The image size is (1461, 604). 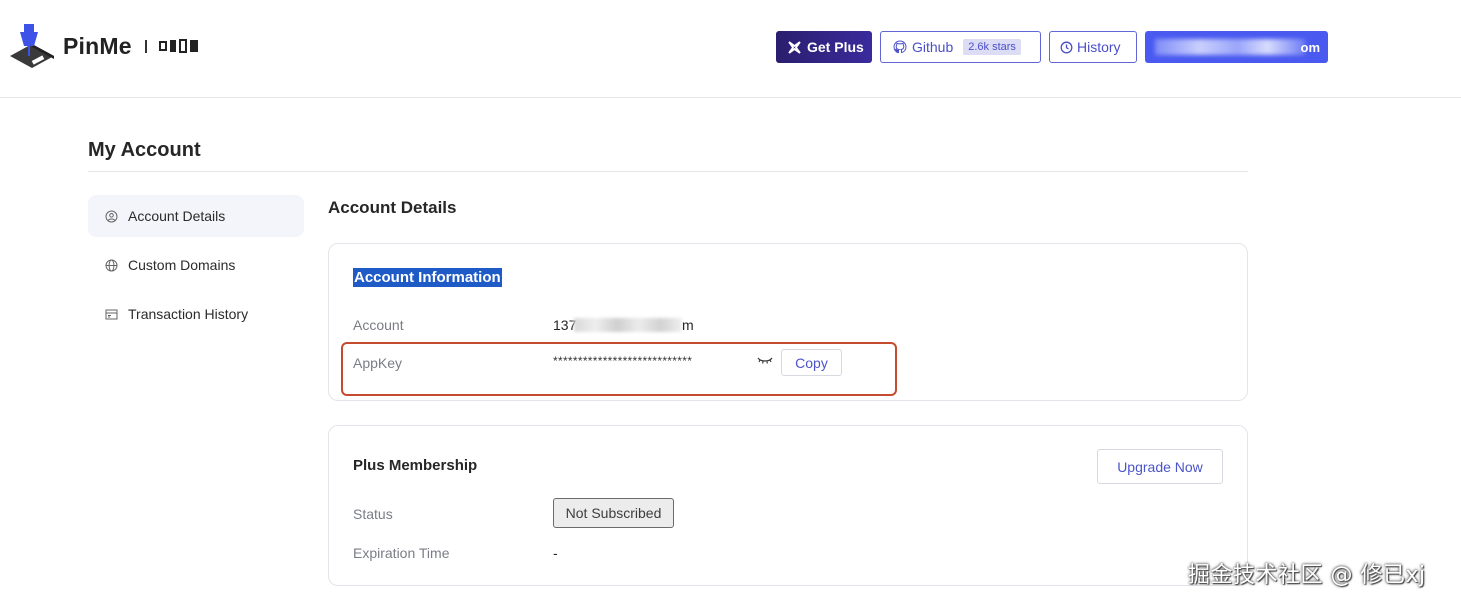 I want to click on page-title: My Account, so click(x=144, y=150).